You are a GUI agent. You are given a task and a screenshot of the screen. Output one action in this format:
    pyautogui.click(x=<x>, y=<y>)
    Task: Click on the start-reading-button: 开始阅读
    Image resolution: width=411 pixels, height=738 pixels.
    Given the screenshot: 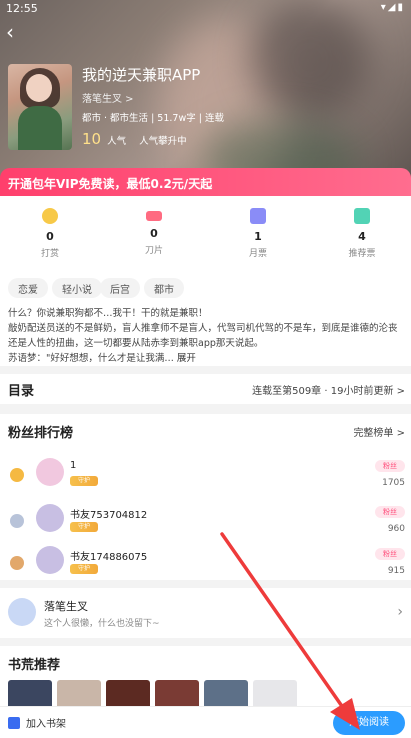 What is the action you would take?
    pyautogui.click(x=369, y=723)
    